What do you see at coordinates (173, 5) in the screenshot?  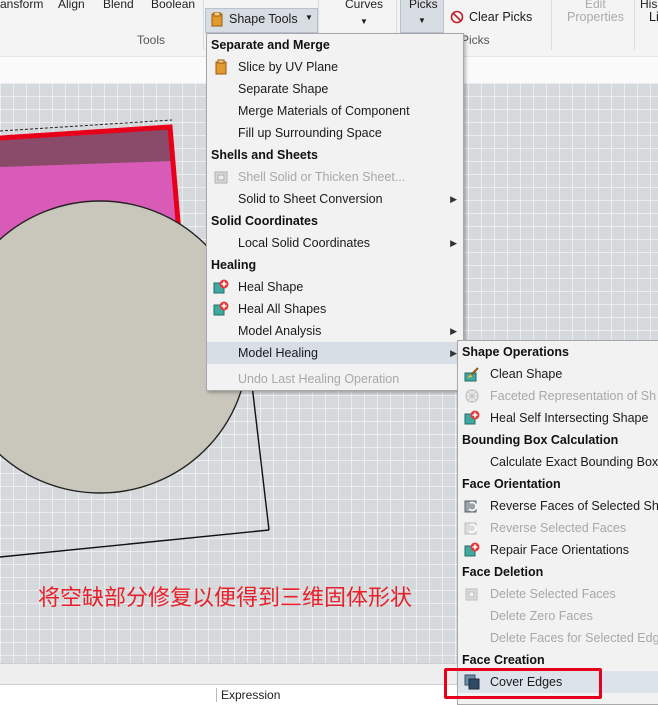 I see `boolean-button: Boolean` at bounding box center [173, 5].